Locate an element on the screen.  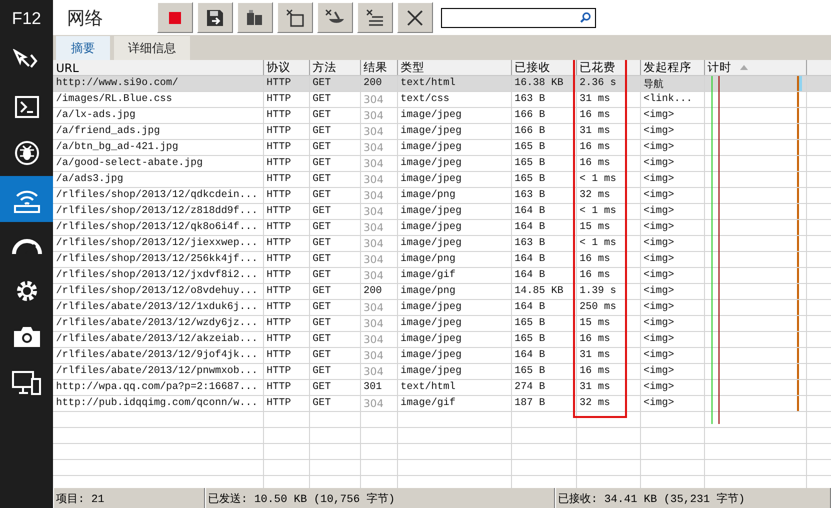
clear-entries-button is located at coordinates (295, 17).